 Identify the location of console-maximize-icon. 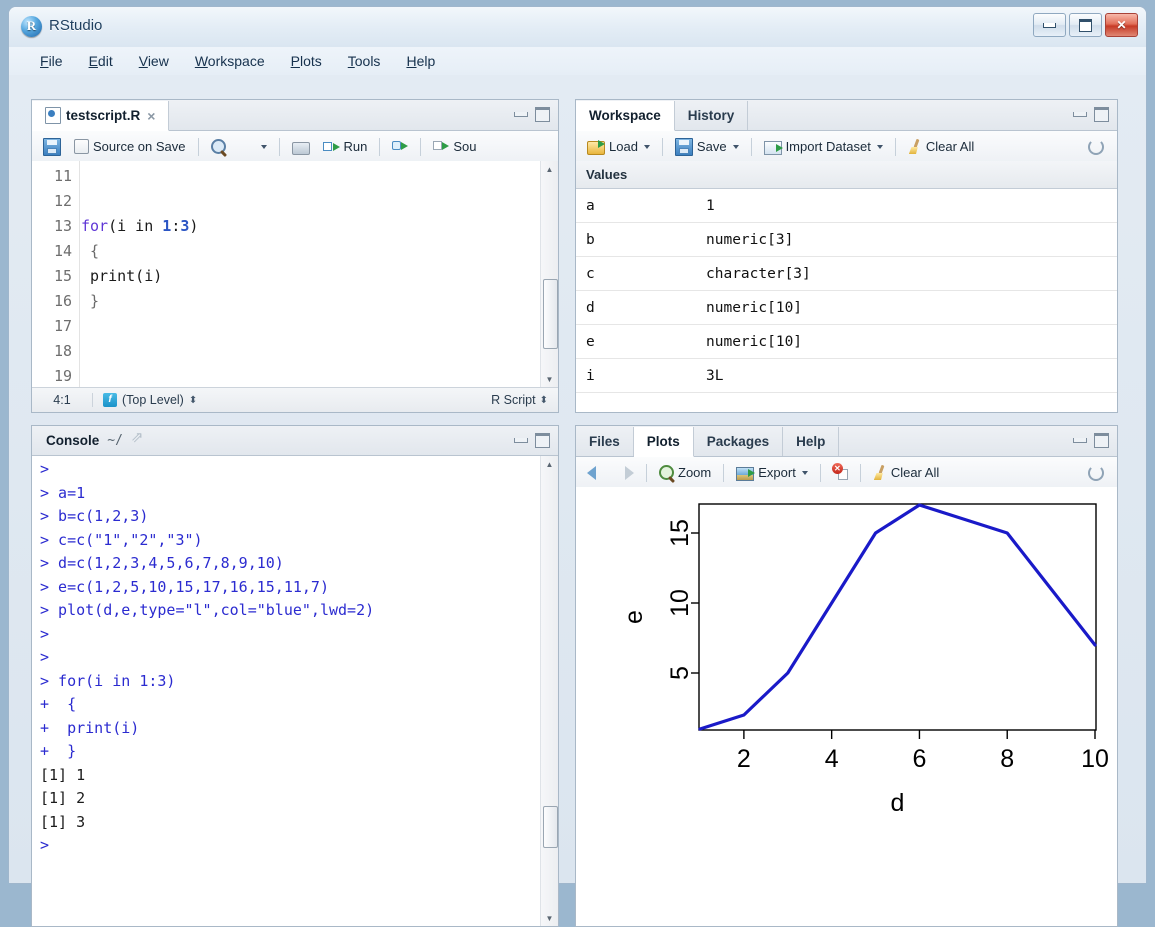
(542, 440).